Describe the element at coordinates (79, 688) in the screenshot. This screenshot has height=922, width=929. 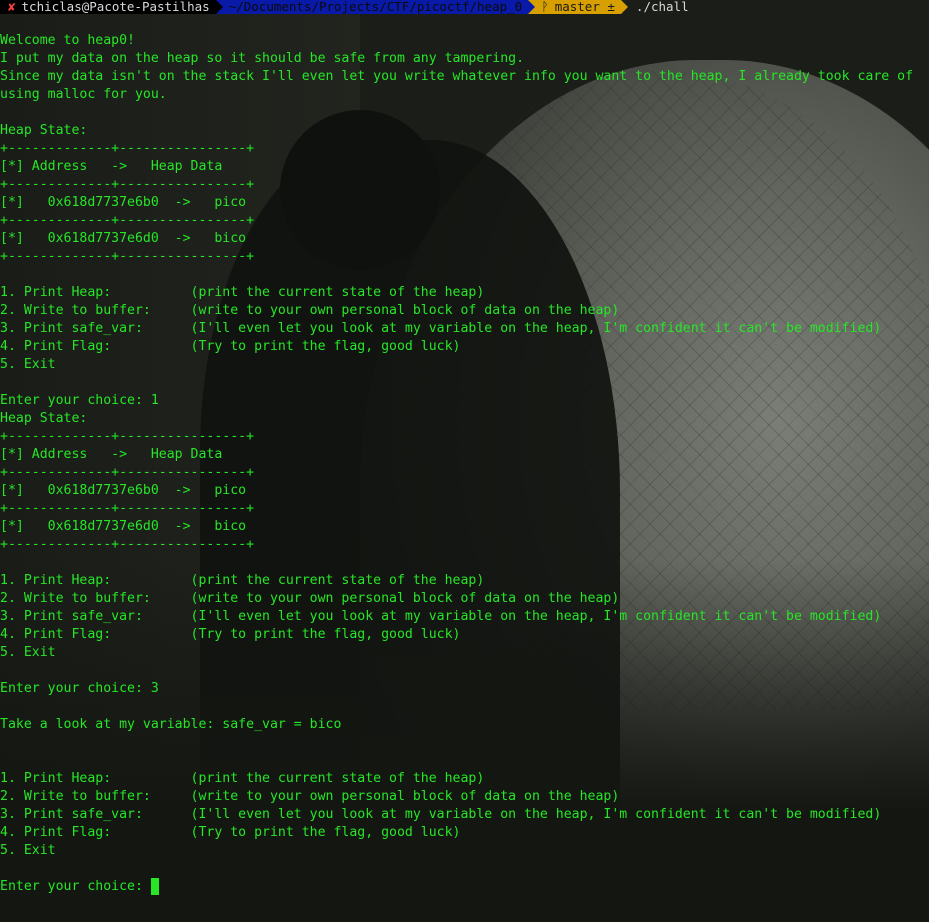
I see `terminal-line: Enter your choice: 3` at that location.